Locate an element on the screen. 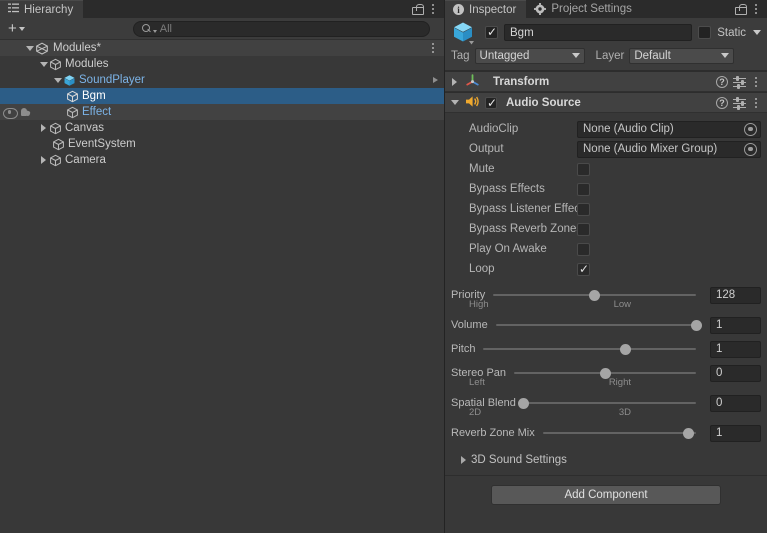  tab-hierarchy: Hierarchy is located at coordinates (42, 9).